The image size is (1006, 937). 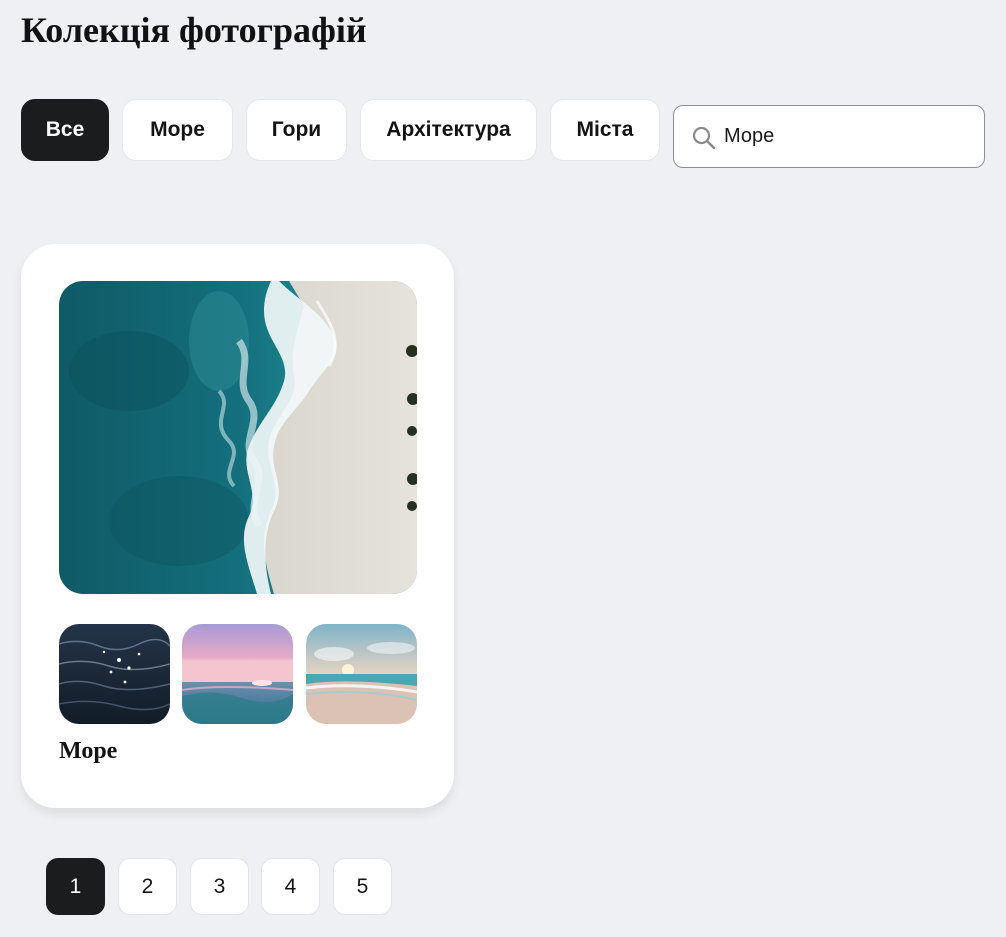 I want to click on beach-sunset-image, so click(x=361, y=674).